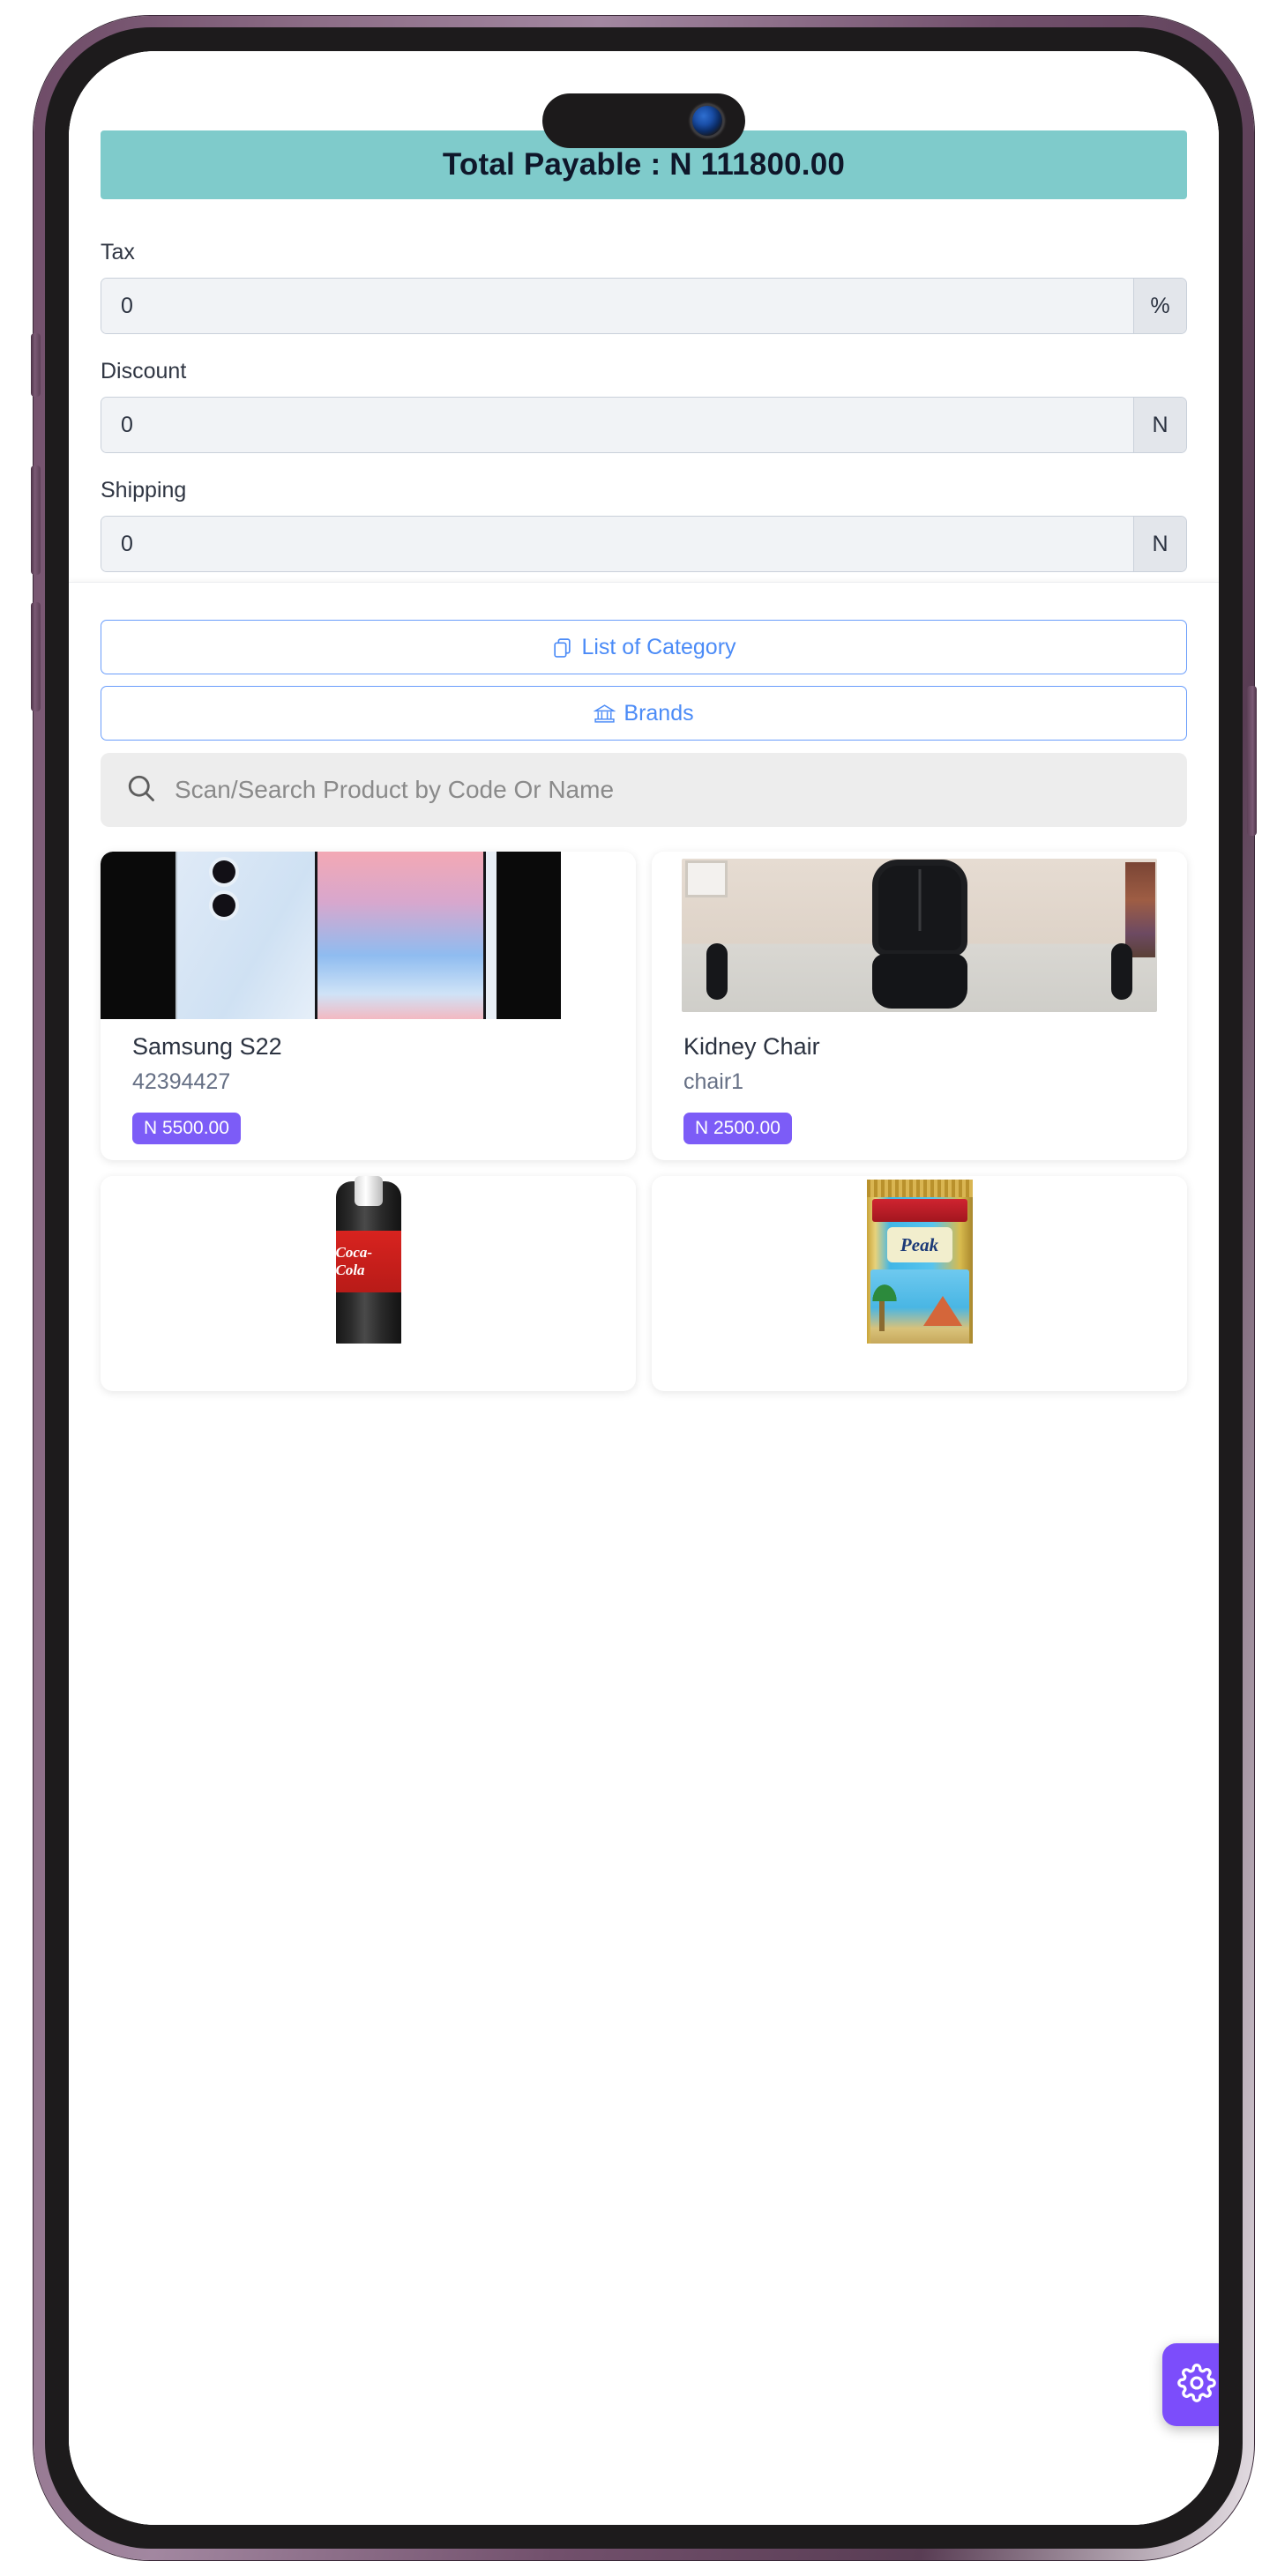 Image resolution: width=1277 pixels, height=2576 pixels. What do you see at coordinates (659, 713) in the screenshot?
I see `brands-label: Brands` at bounding box center [659, 713].